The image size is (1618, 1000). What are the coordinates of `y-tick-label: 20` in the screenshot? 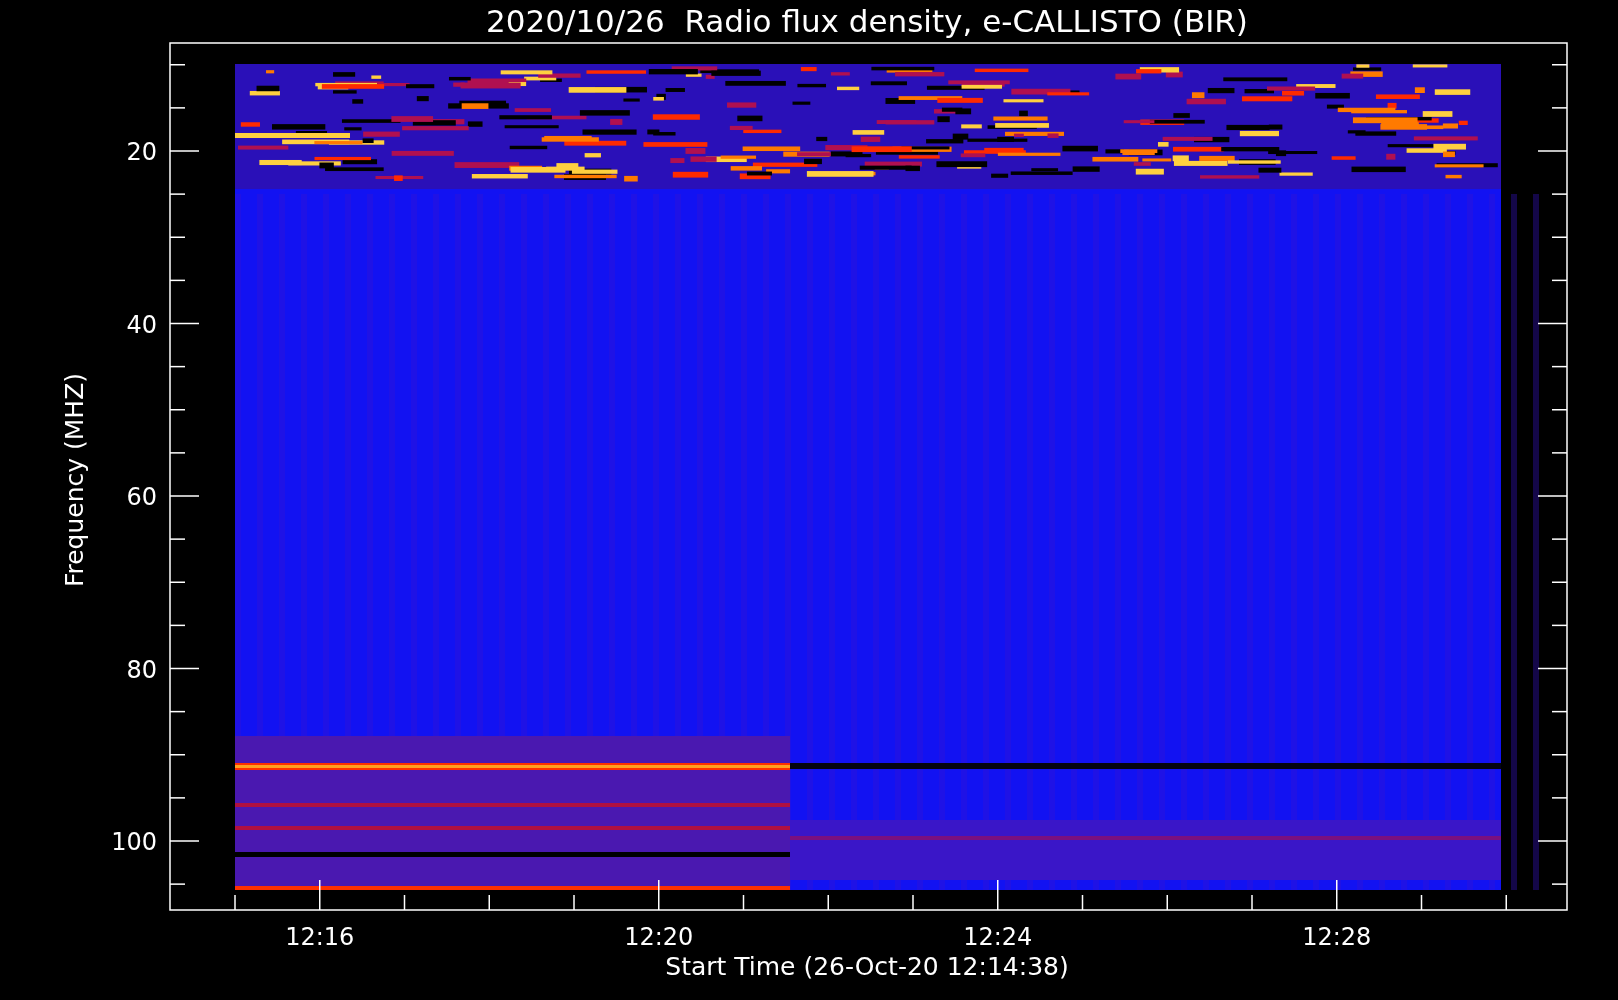 It's located at (141, 152).